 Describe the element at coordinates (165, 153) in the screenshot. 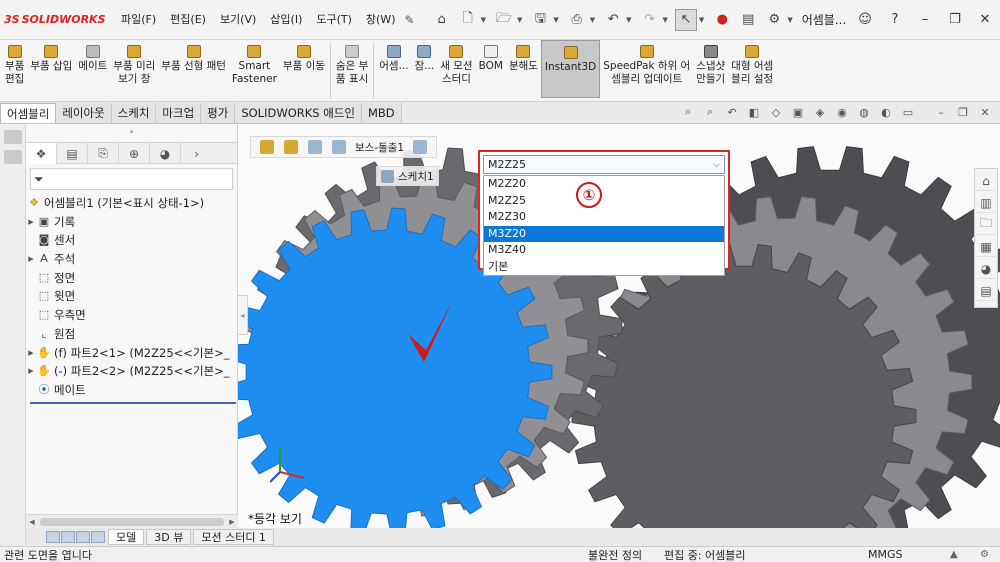

I see `display-manager-tab-icon: ◕` at that location.